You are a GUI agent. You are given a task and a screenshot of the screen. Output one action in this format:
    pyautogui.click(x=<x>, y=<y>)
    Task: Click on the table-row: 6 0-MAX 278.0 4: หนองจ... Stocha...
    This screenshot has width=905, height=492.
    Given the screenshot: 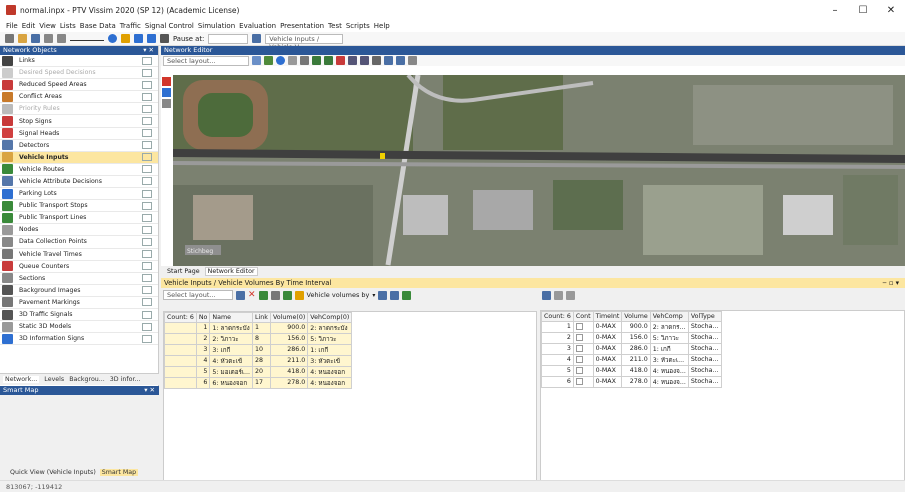 What is the action you would take?
    pyautogui.click(x=631, y=381)
    